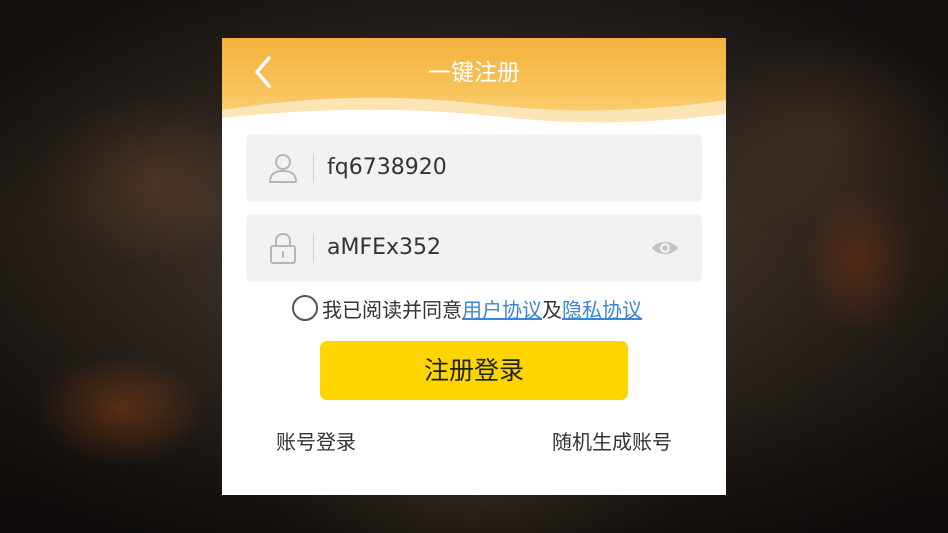 This screenshot has height=533, width=948. Describe the element at coordinates (487, 168) in the screenshot. I see `username-input` at that location.